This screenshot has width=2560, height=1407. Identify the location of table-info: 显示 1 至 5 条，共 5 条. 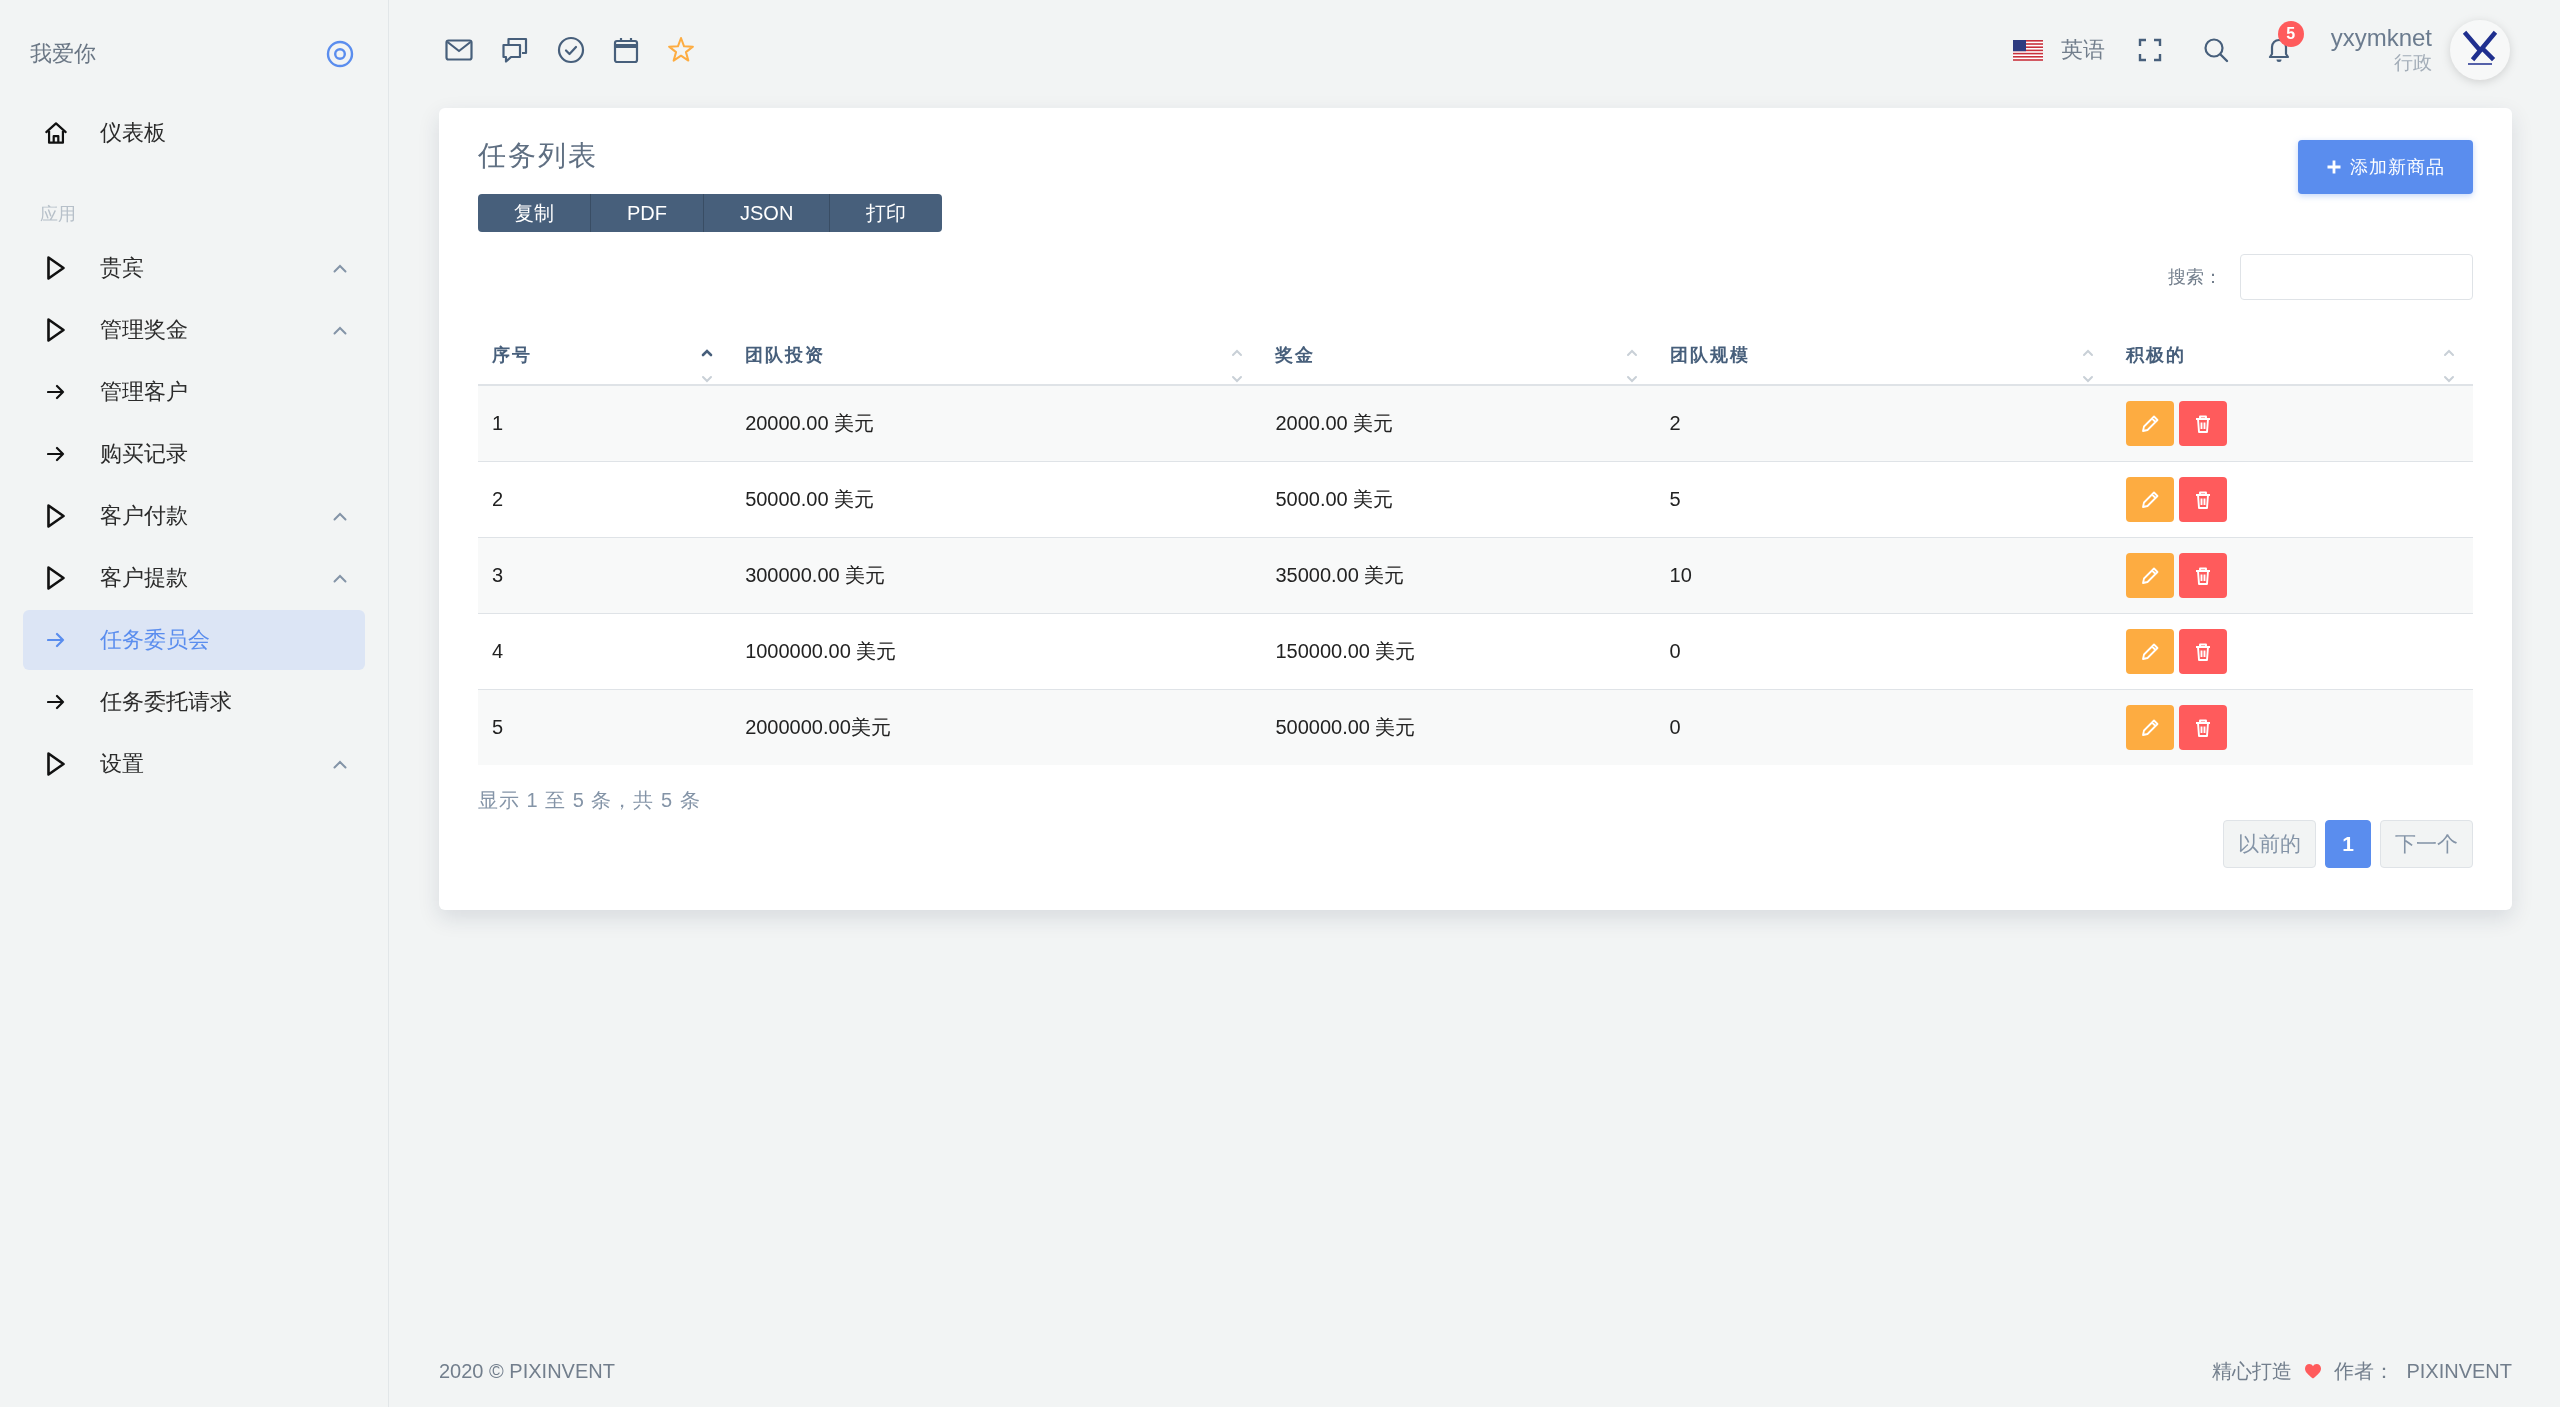
(589, 800).